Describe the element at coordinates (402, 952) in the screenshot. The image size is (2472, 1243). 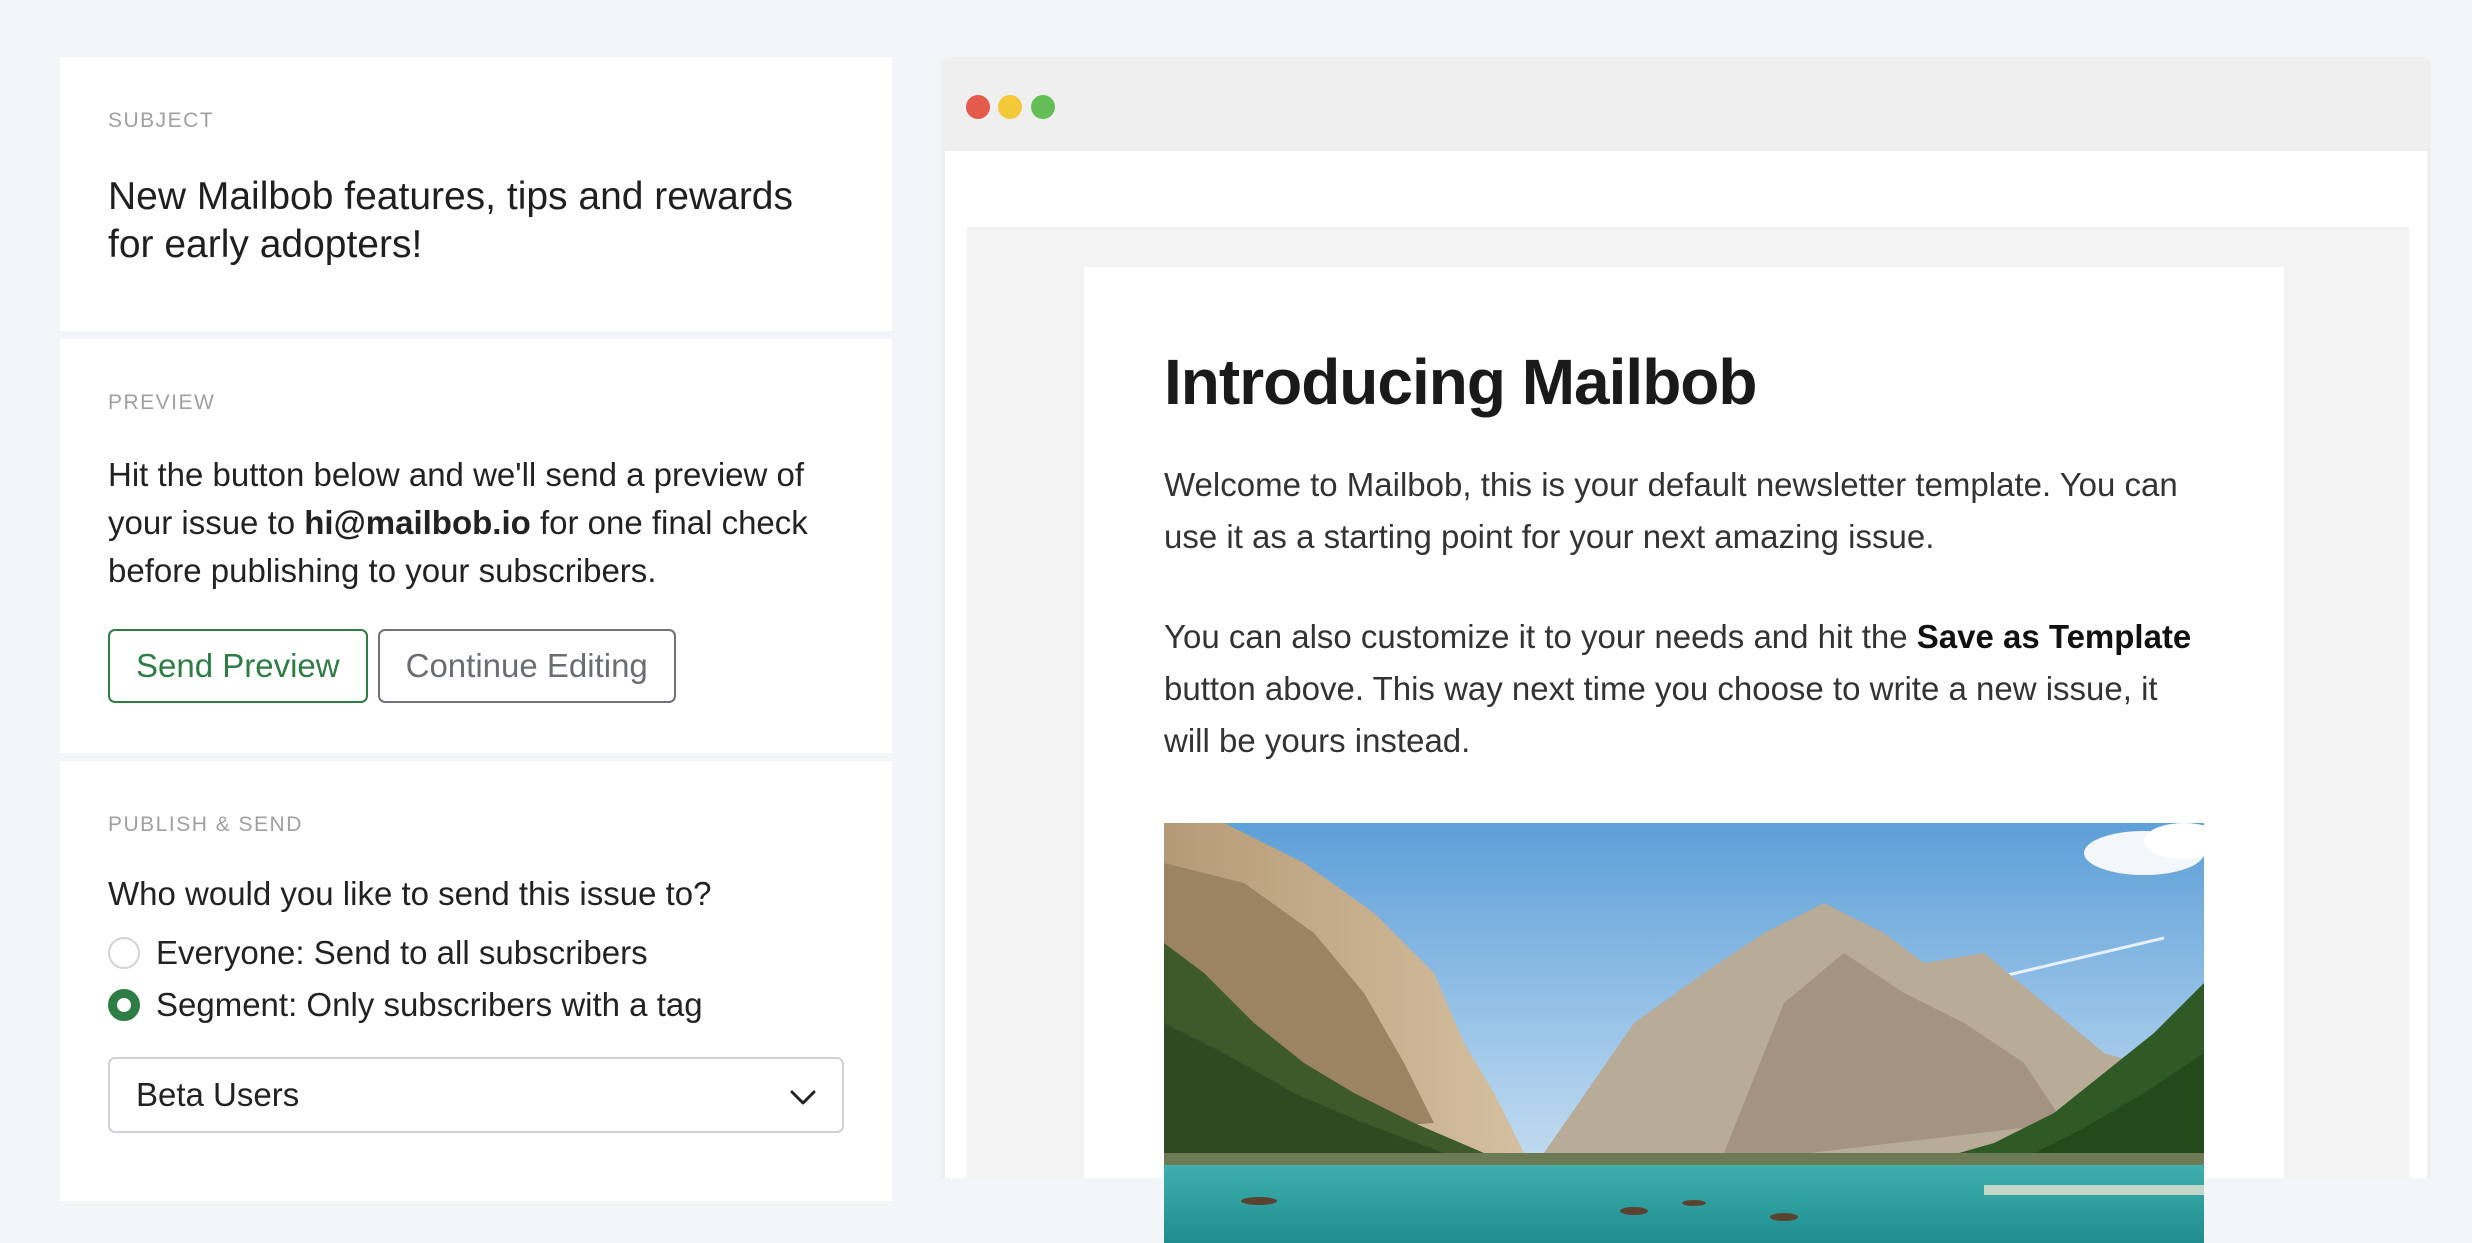
I see `radio-everyone-label: Everyone: Send to all subscribers` at that location.